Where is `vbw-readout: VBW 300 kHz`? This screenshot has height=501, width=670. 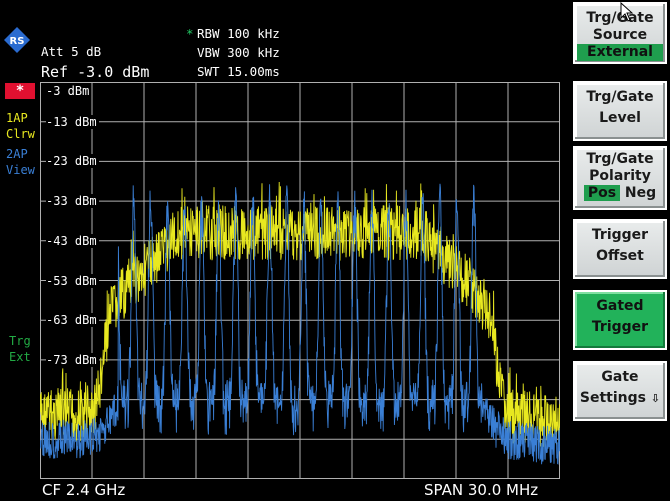
vbw-readout: VBW 300 kHz is located at coordinates (238, 52).